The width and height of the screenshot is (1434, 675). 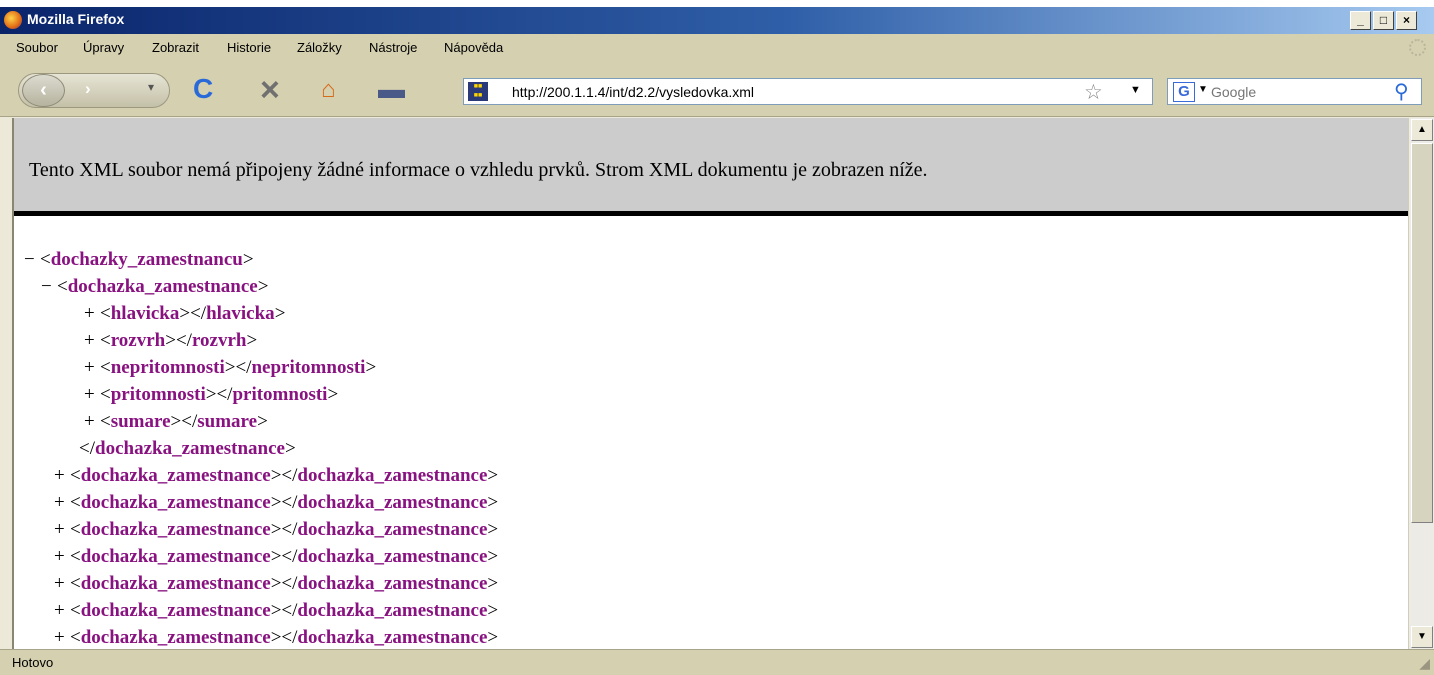 What do you see at coordinates (43, 90) in the screenshot?
I see `back-button: ‹` at bounding box center [43, 90].